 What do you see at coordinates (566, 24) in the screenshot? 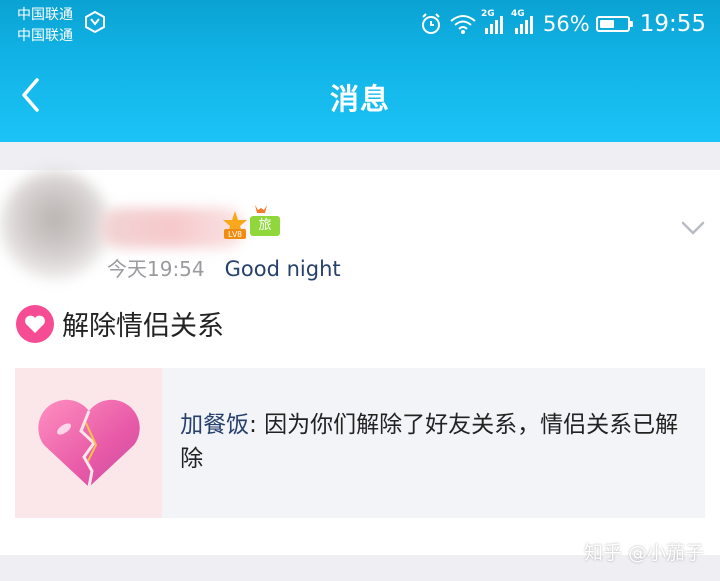
I see `battery-percent: 56%` at bounding box center [566, 24].